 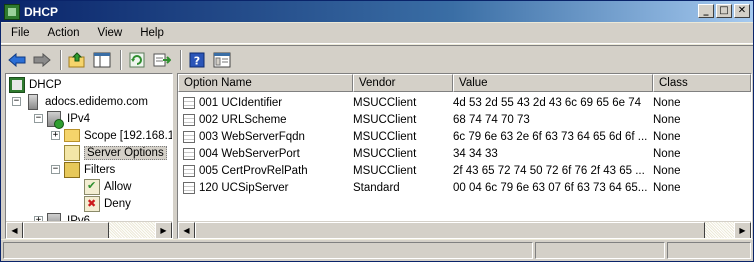 What do you see at coordinates (151, 33) in the screenshot?
I see `menu-help: Help` at bounding box center [151, 33].